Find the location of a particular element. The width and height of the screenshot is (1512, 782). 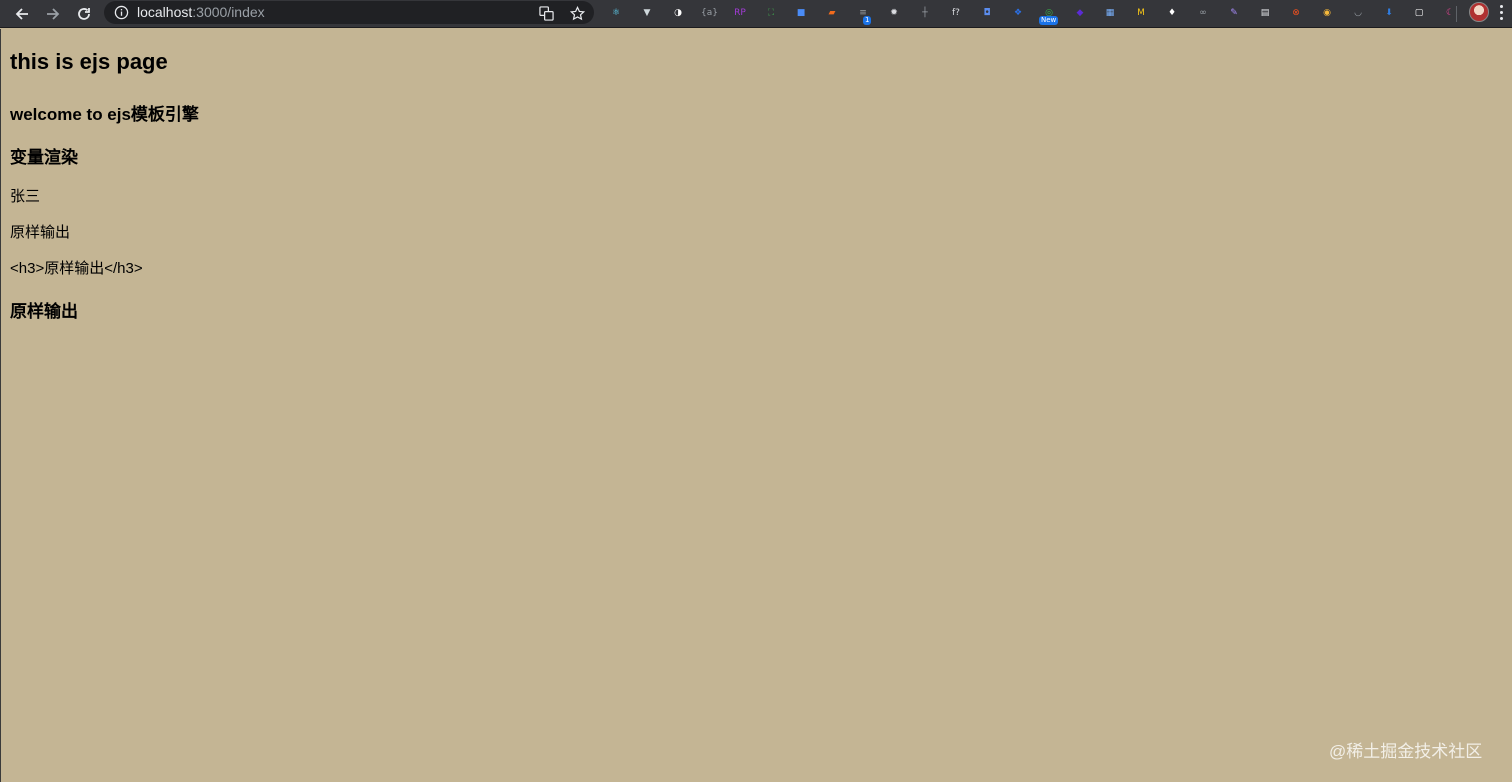

orange-circle-extension-icon: ⊗ is located at coordinates (1296, 13).